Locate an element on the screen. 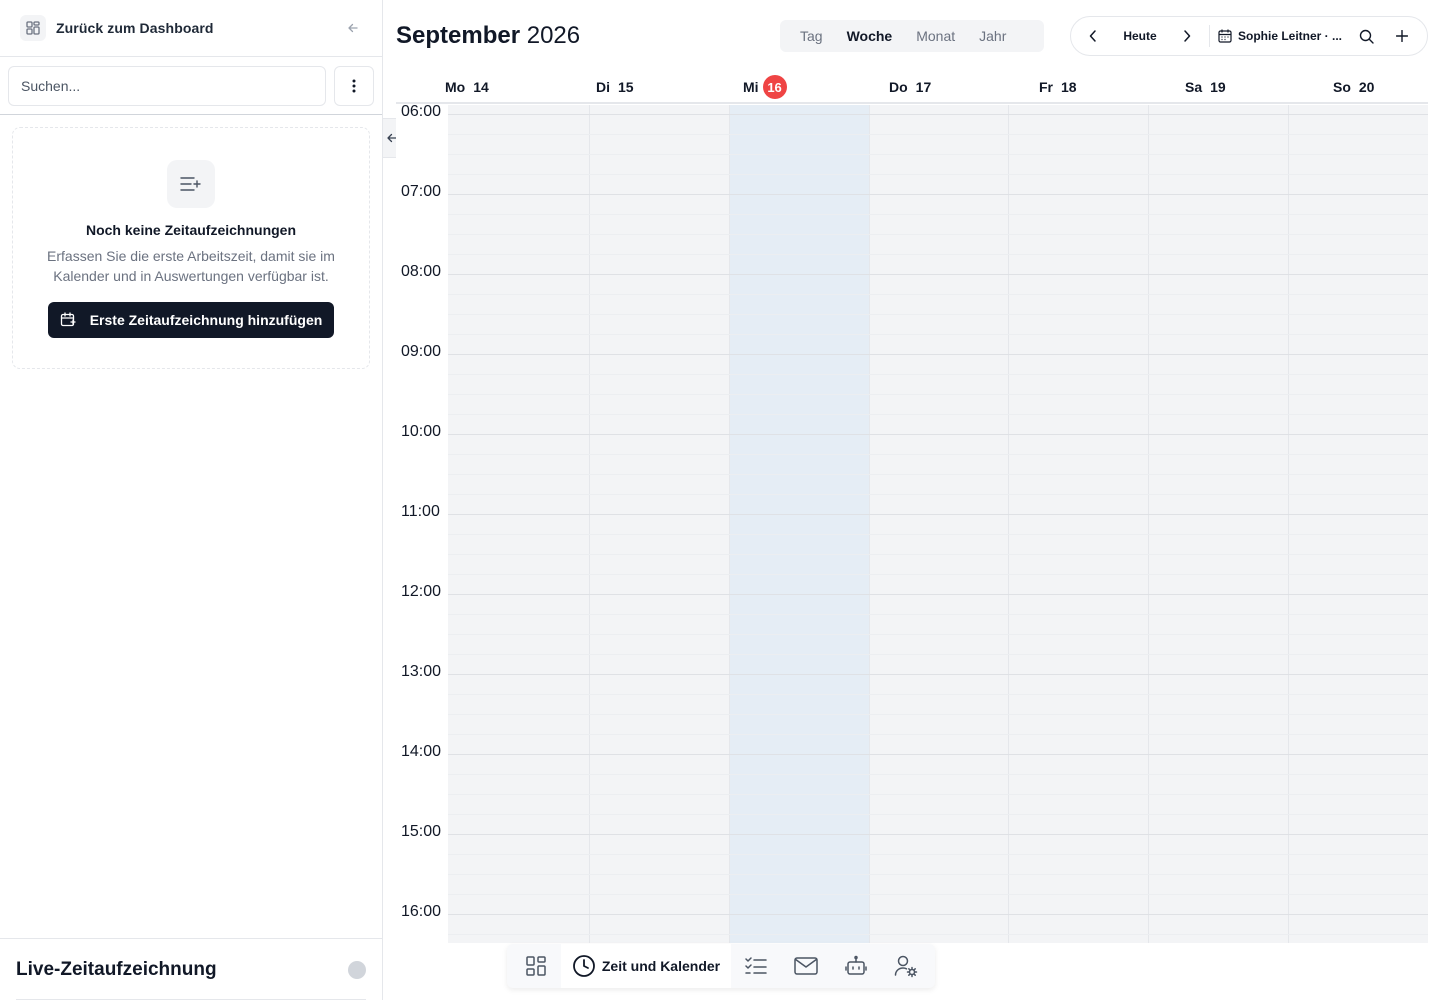 The image size is (1440, 1000). view-switcher: Tag Woche Monat Jahr is located at coordinates (912, 36).